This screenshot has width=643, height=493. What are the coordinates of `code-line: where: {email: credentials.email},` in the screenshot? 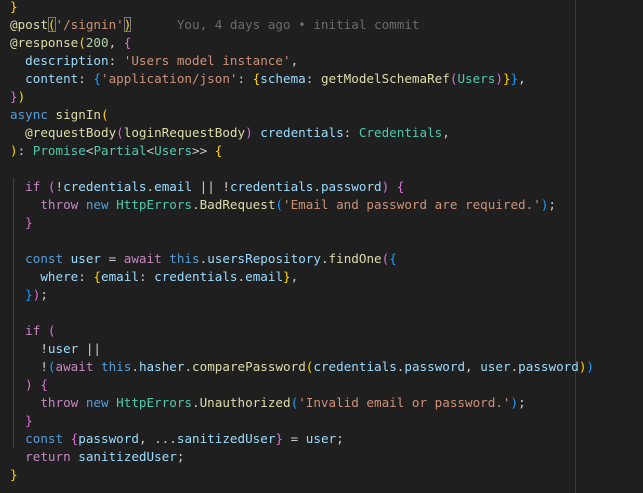 It's located at (154, 277).